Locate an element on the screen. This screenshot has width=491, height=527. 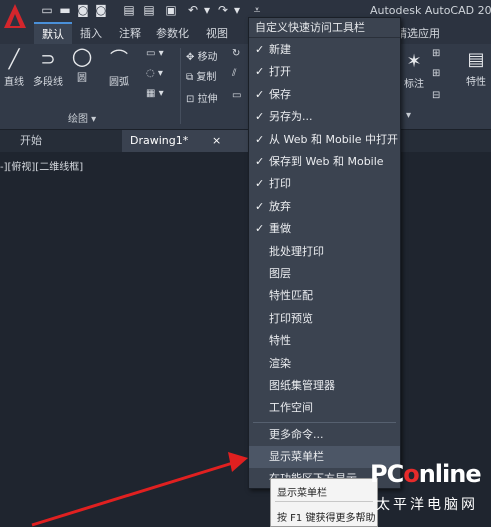
watermark-subtitle: 太平洋电脑网 is located at coordinates (427, 505).